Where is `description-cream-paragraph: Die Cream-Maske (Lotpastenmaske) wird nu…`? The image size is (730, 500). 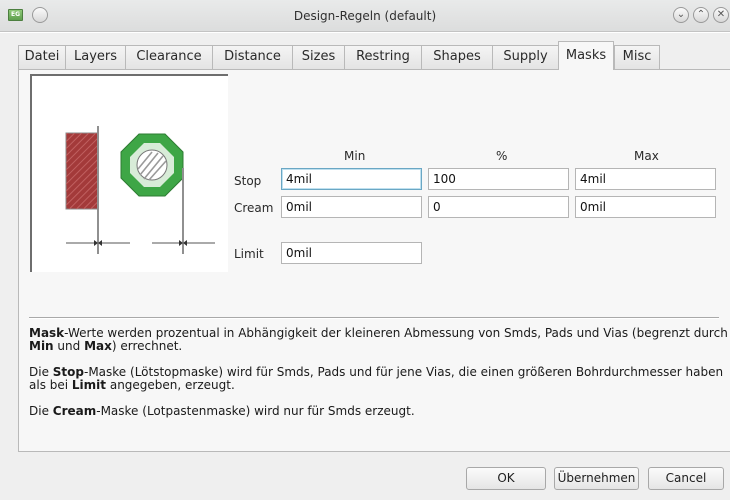
description-cream-paragraph: Die Cream-Maske (Lotpastenmaske) wird nu… is located at coordinates (222, 411).